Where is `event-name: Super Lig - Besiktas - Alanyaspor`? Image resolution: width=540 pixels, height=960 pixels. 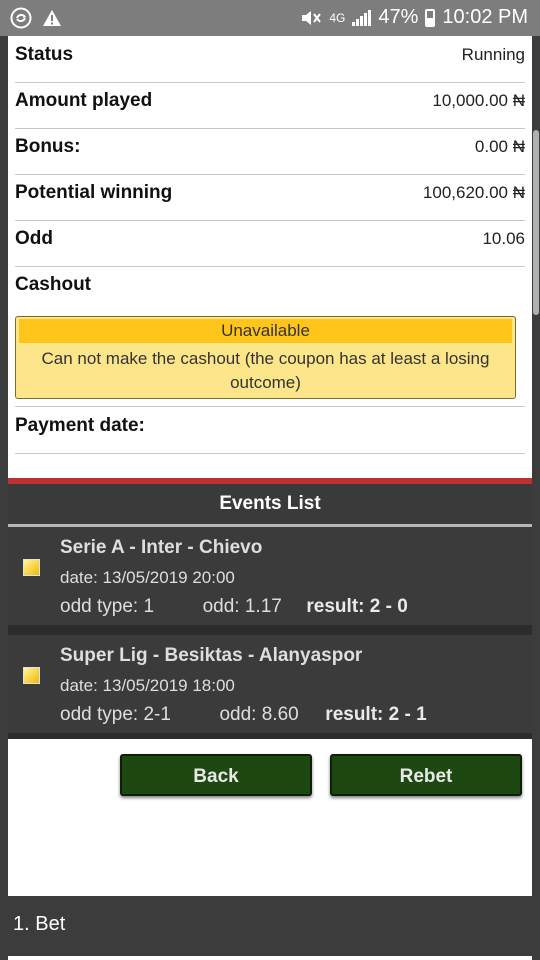 event-name: Super Lig - Besiktas - Alanyaspor is located at coordinates (211, 655).